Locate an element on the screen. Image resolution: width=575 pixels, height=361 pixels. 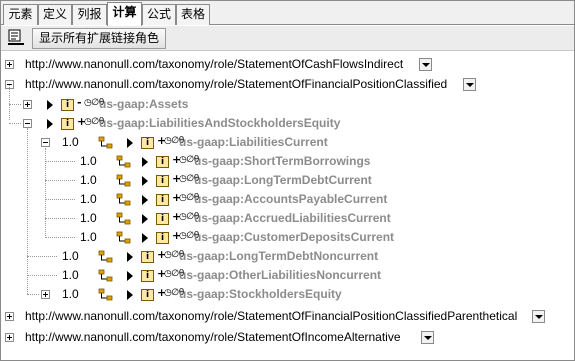
concept-name: us-gaap:LongTermDebtNoncurrent is located at coordinates (278, 256).